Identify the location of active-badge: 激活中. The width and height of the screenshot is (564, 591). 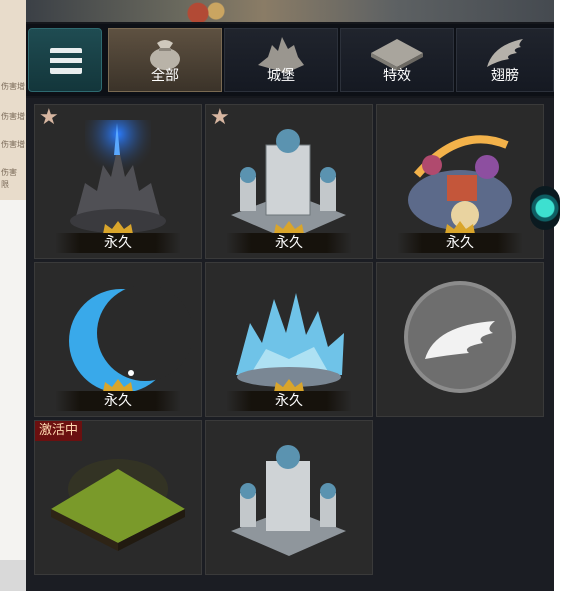
(59, 431).